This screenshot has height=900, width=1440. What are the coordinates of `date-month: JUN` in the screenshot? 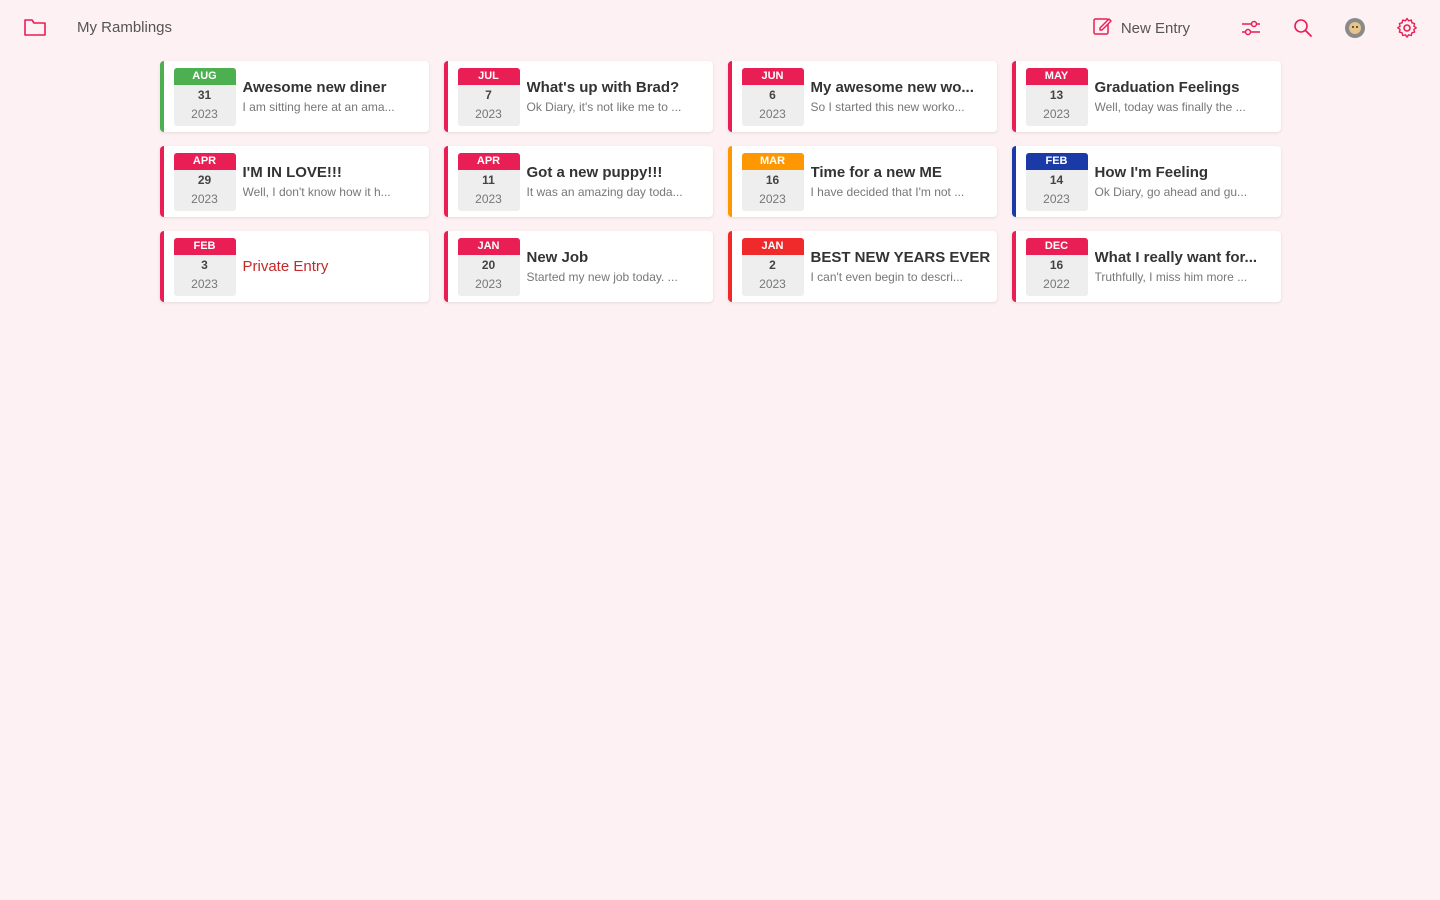 It's located at (772, 76).